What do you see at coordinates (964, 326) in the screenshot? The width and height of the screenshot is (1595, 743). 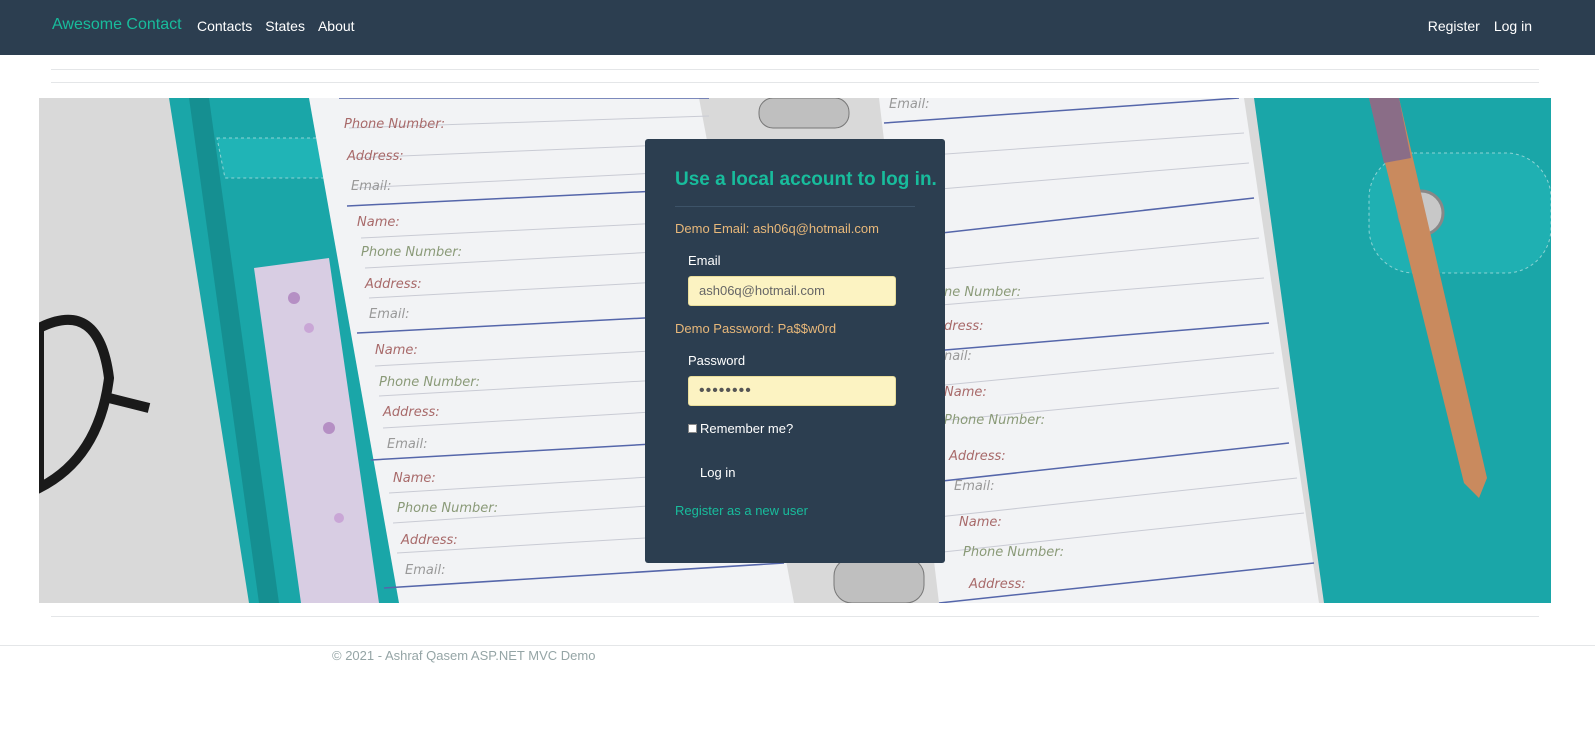 I see `svg-text: dress:` at bounding box center [964, 326].